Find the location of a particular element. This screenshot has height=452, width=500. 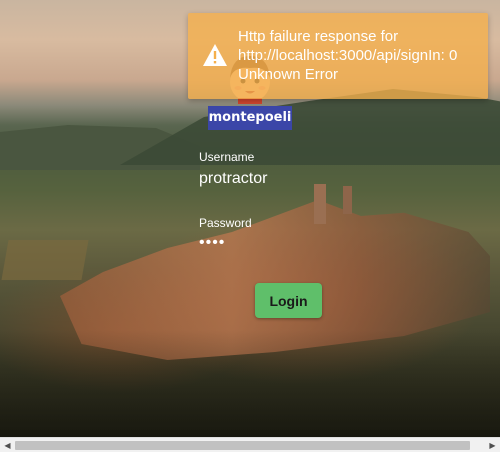

username-input is located at coordinates (274, 179).